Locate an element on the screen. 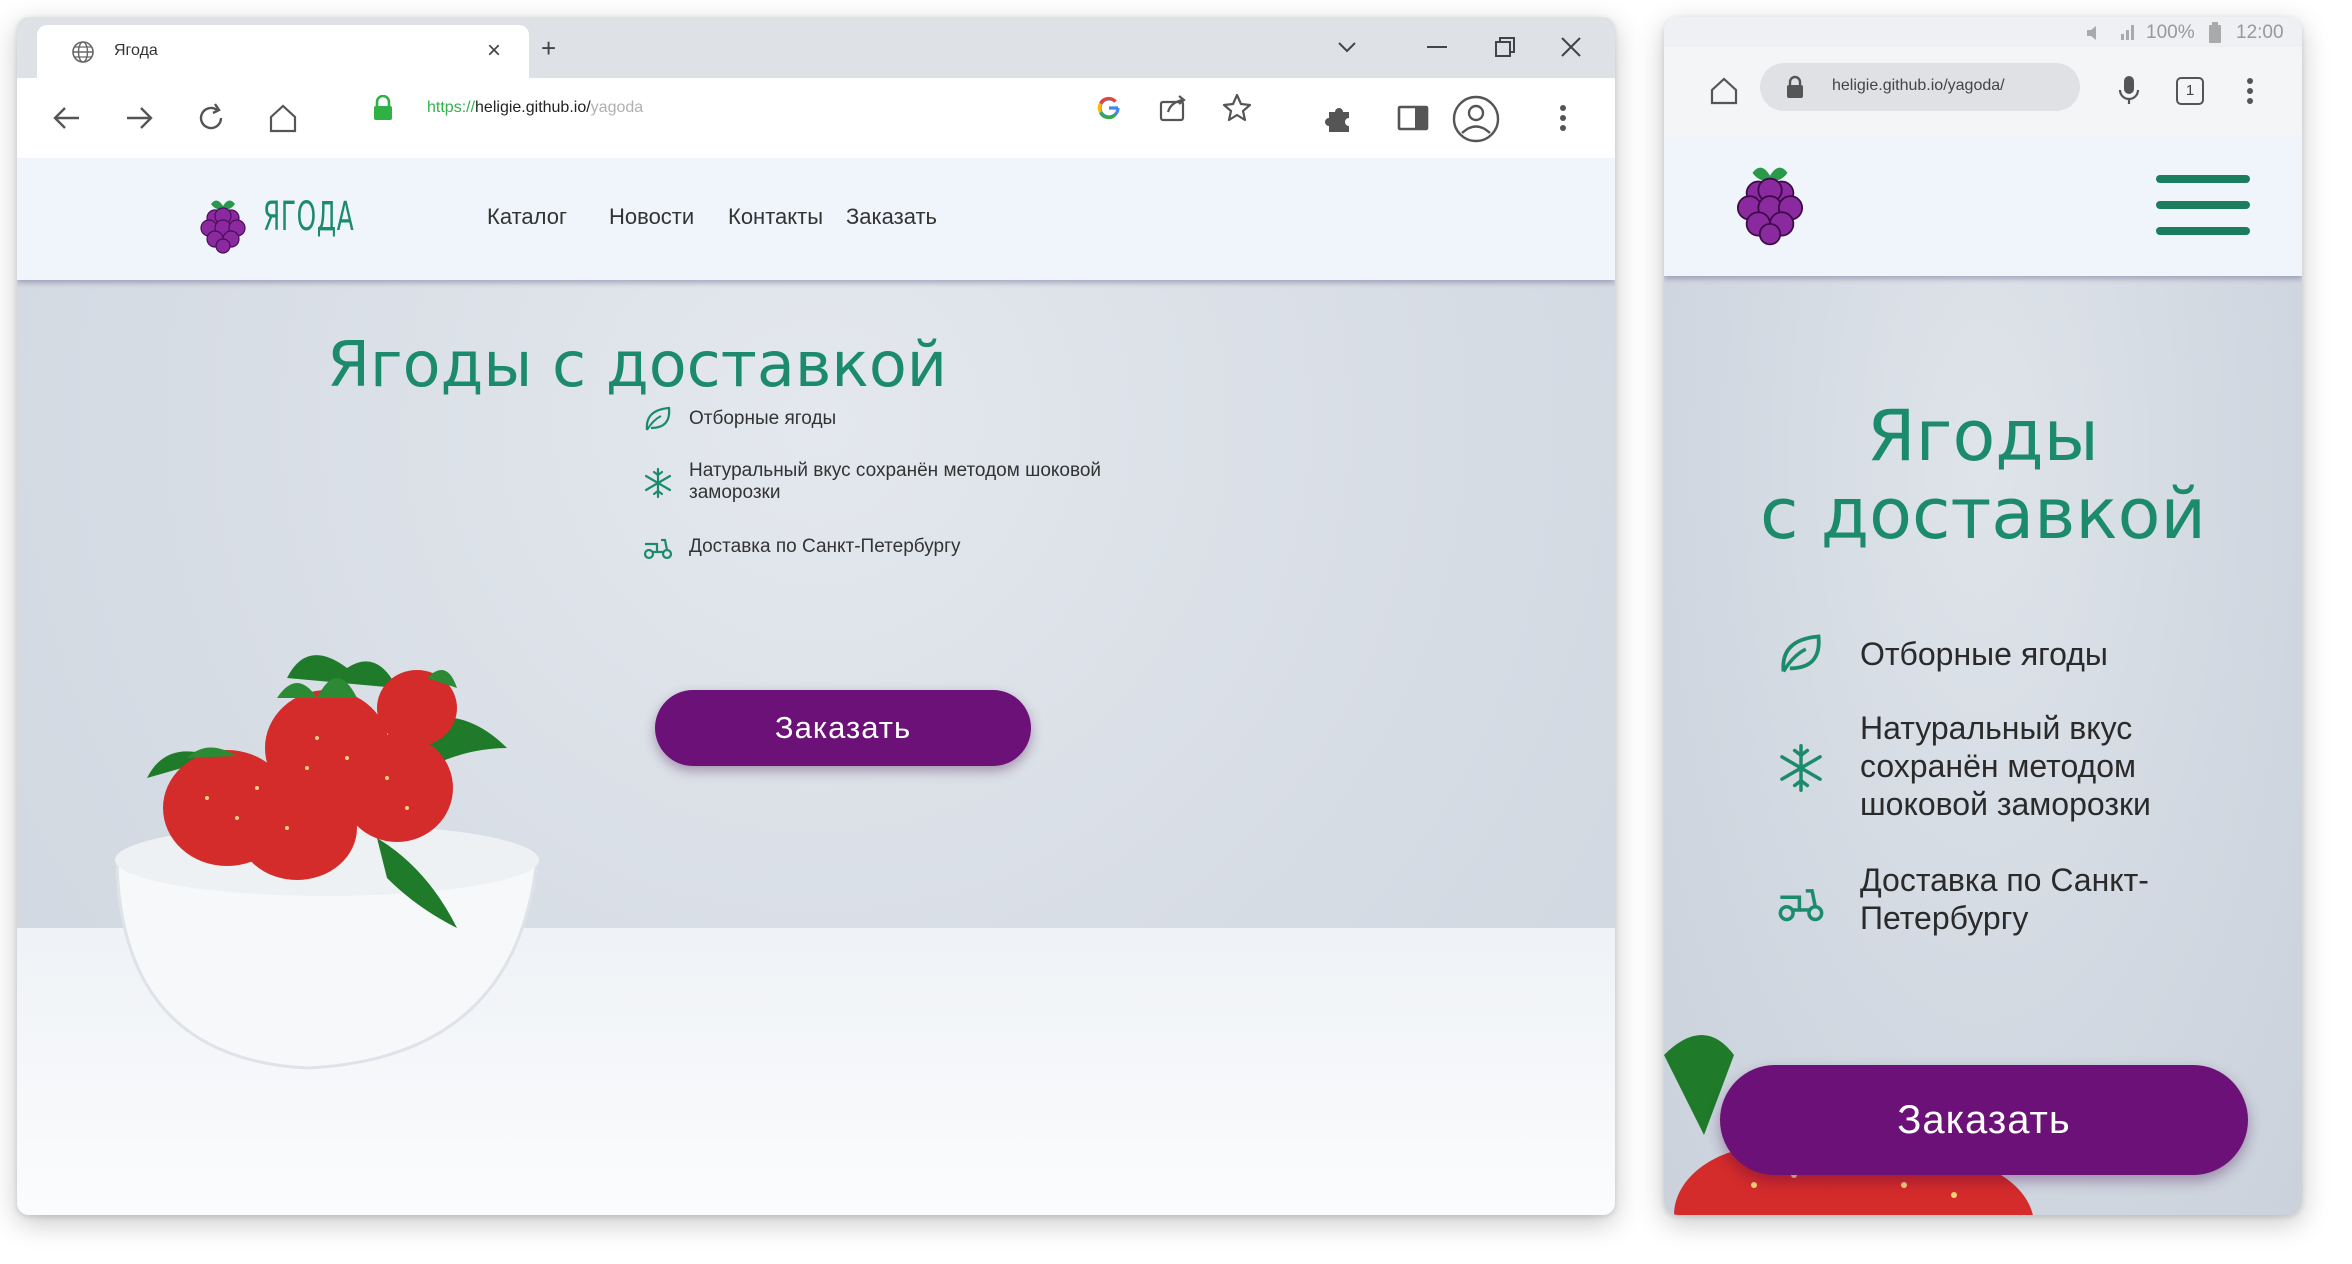 The width and height of the screenshot is (2352, 1264). strawberry-bowl-image is located at coordinates (327, 862).